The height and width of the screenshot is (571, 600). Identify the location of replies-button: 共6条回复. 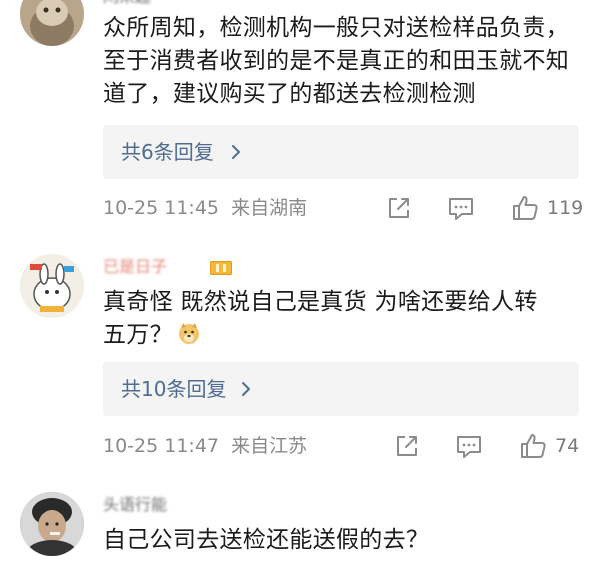
(341, 152).